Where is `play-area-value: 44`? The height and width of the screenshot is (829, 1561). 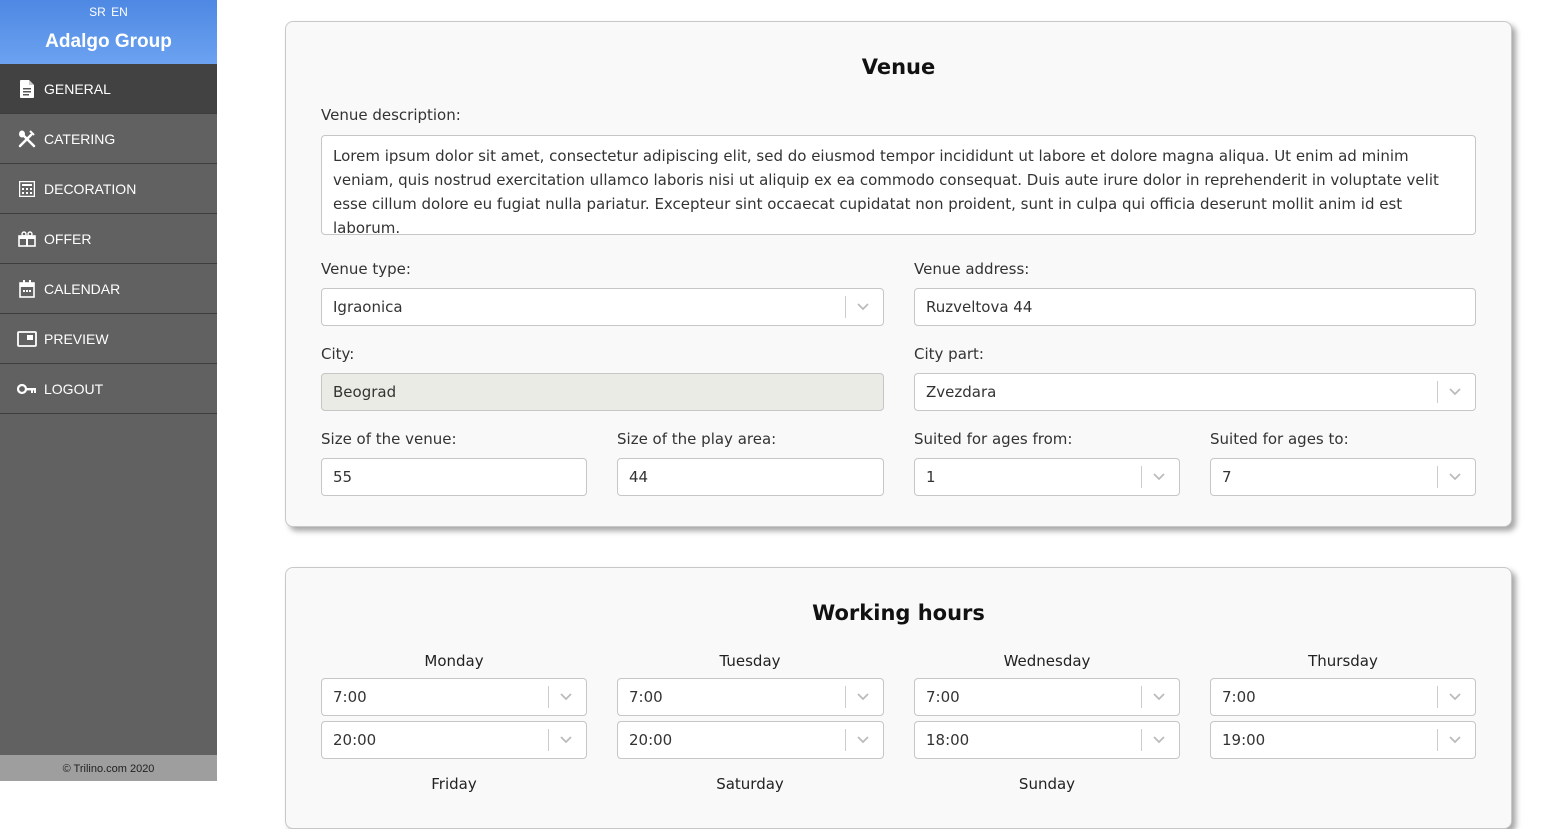 play-area-value: 44 is located at coordinates (639, 477).